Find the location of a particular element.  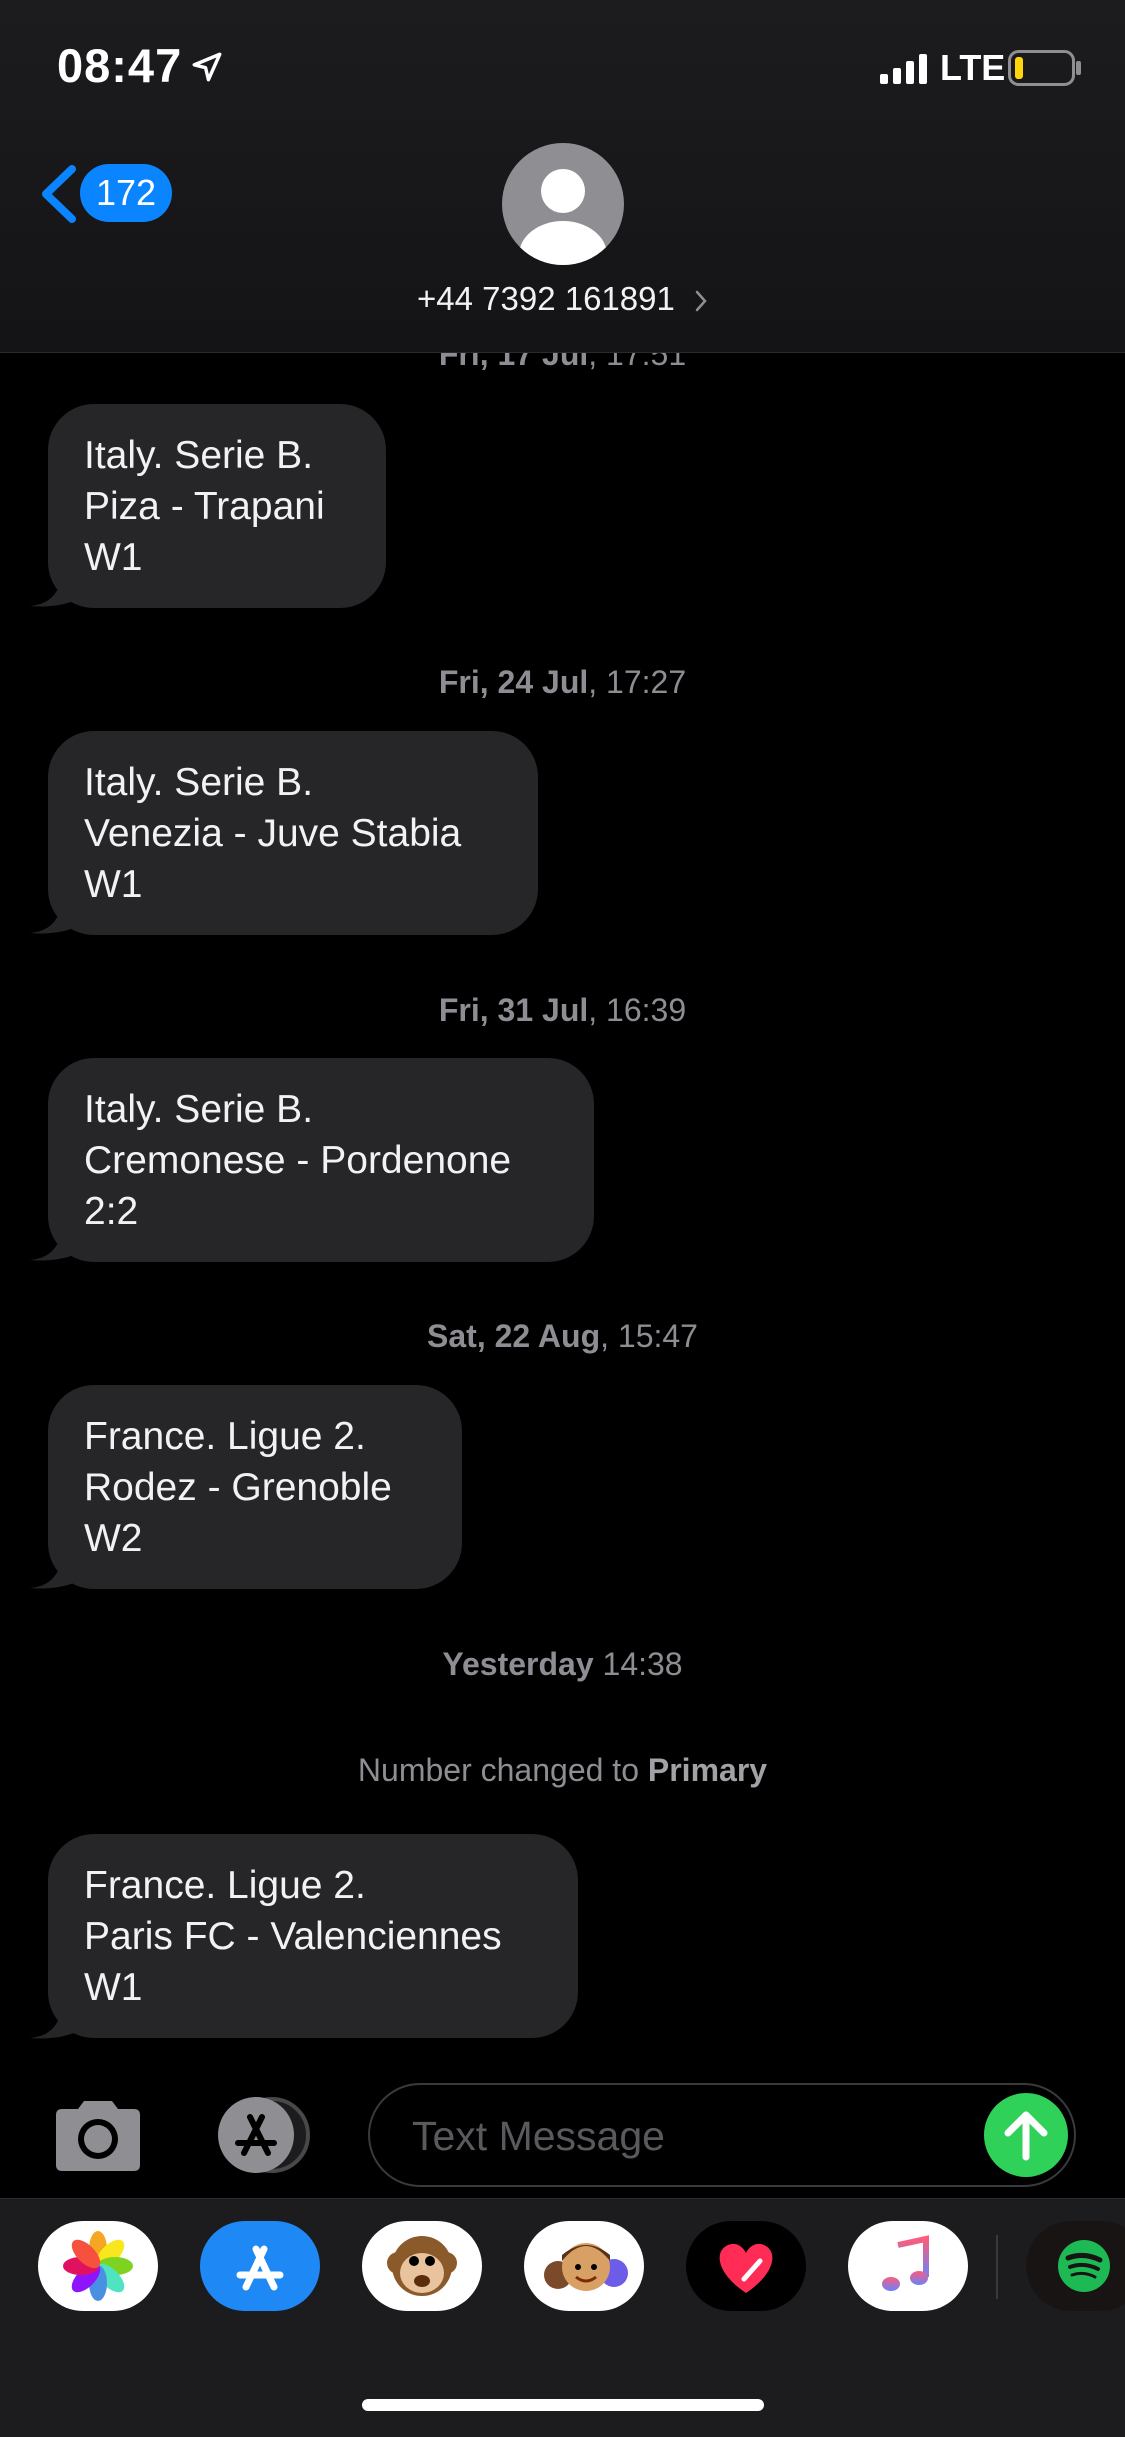

contact-name: +44 7392 161891 is located at coordinates (562, 299).